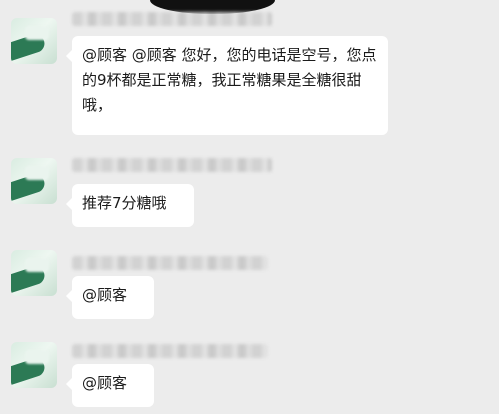 The image size is (499, 414). I want to click on chat-bubble-3: @顾客, so click(110, 297).